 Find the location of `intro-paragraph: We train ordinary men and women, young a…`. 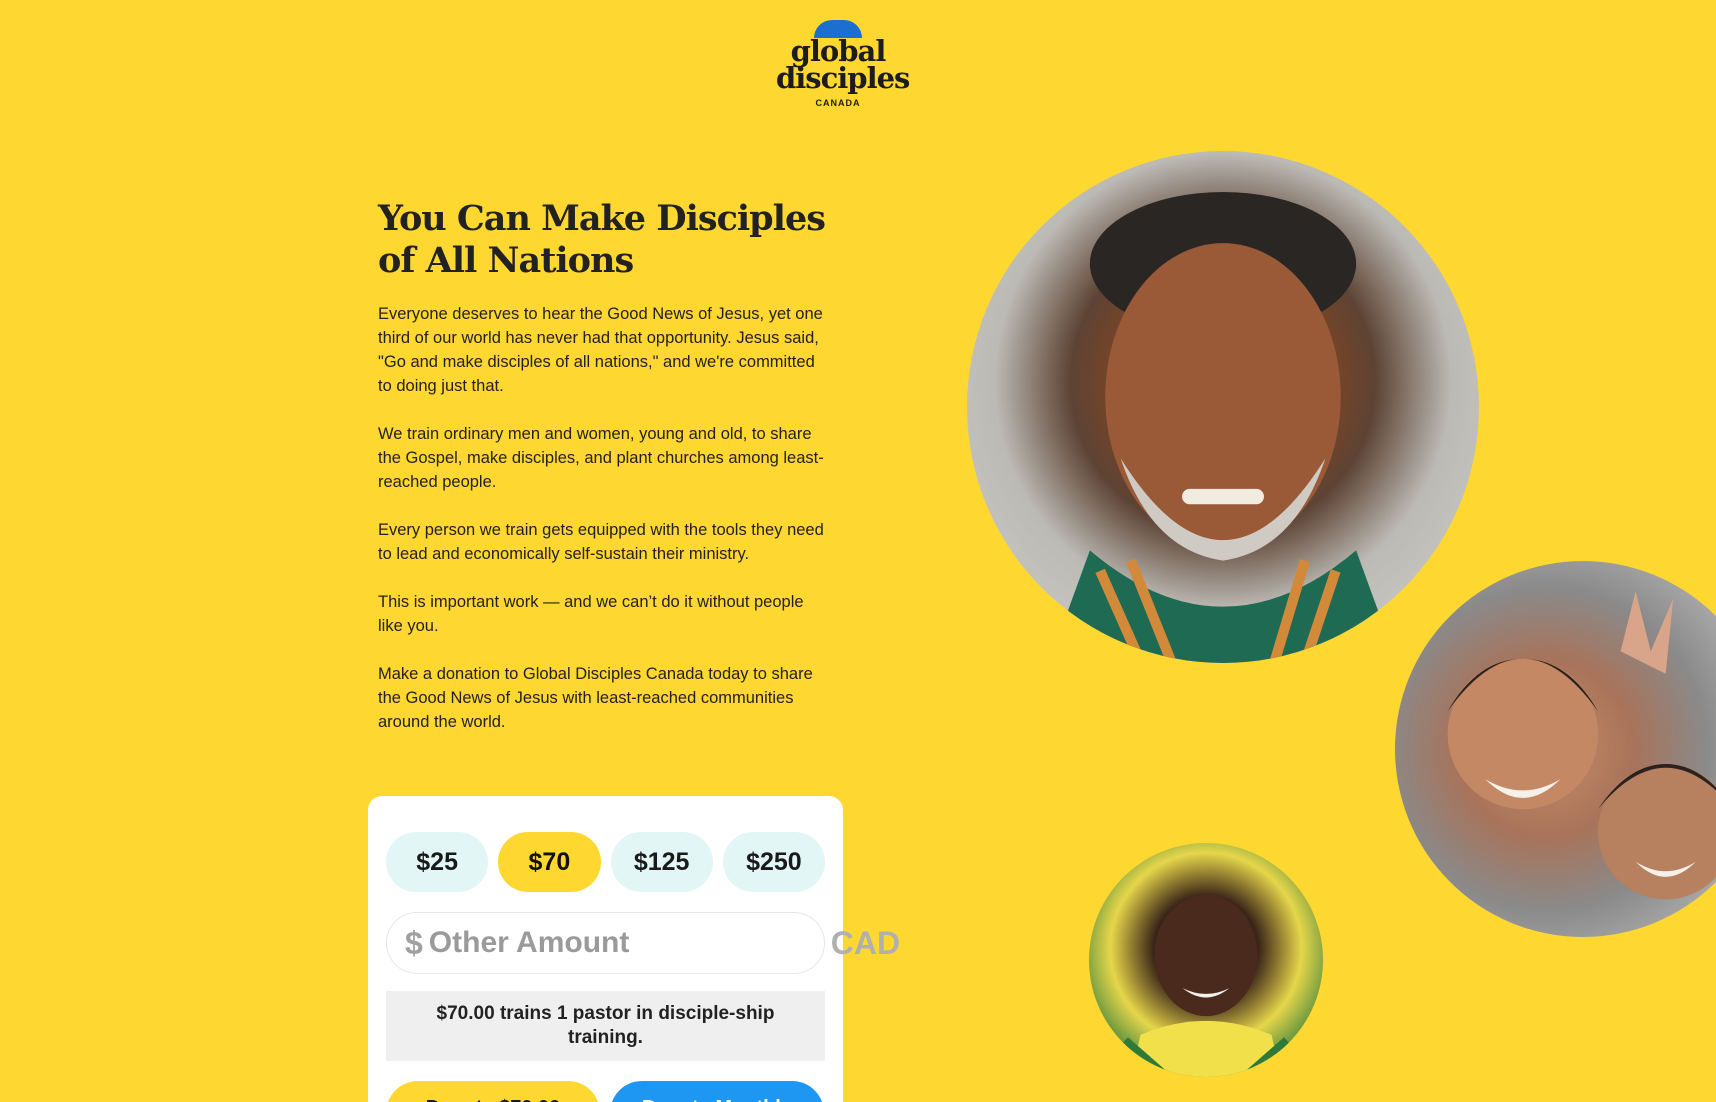

intro-paragraph: We train ordinary men and women, young a… is located at coordinates (601, 458).